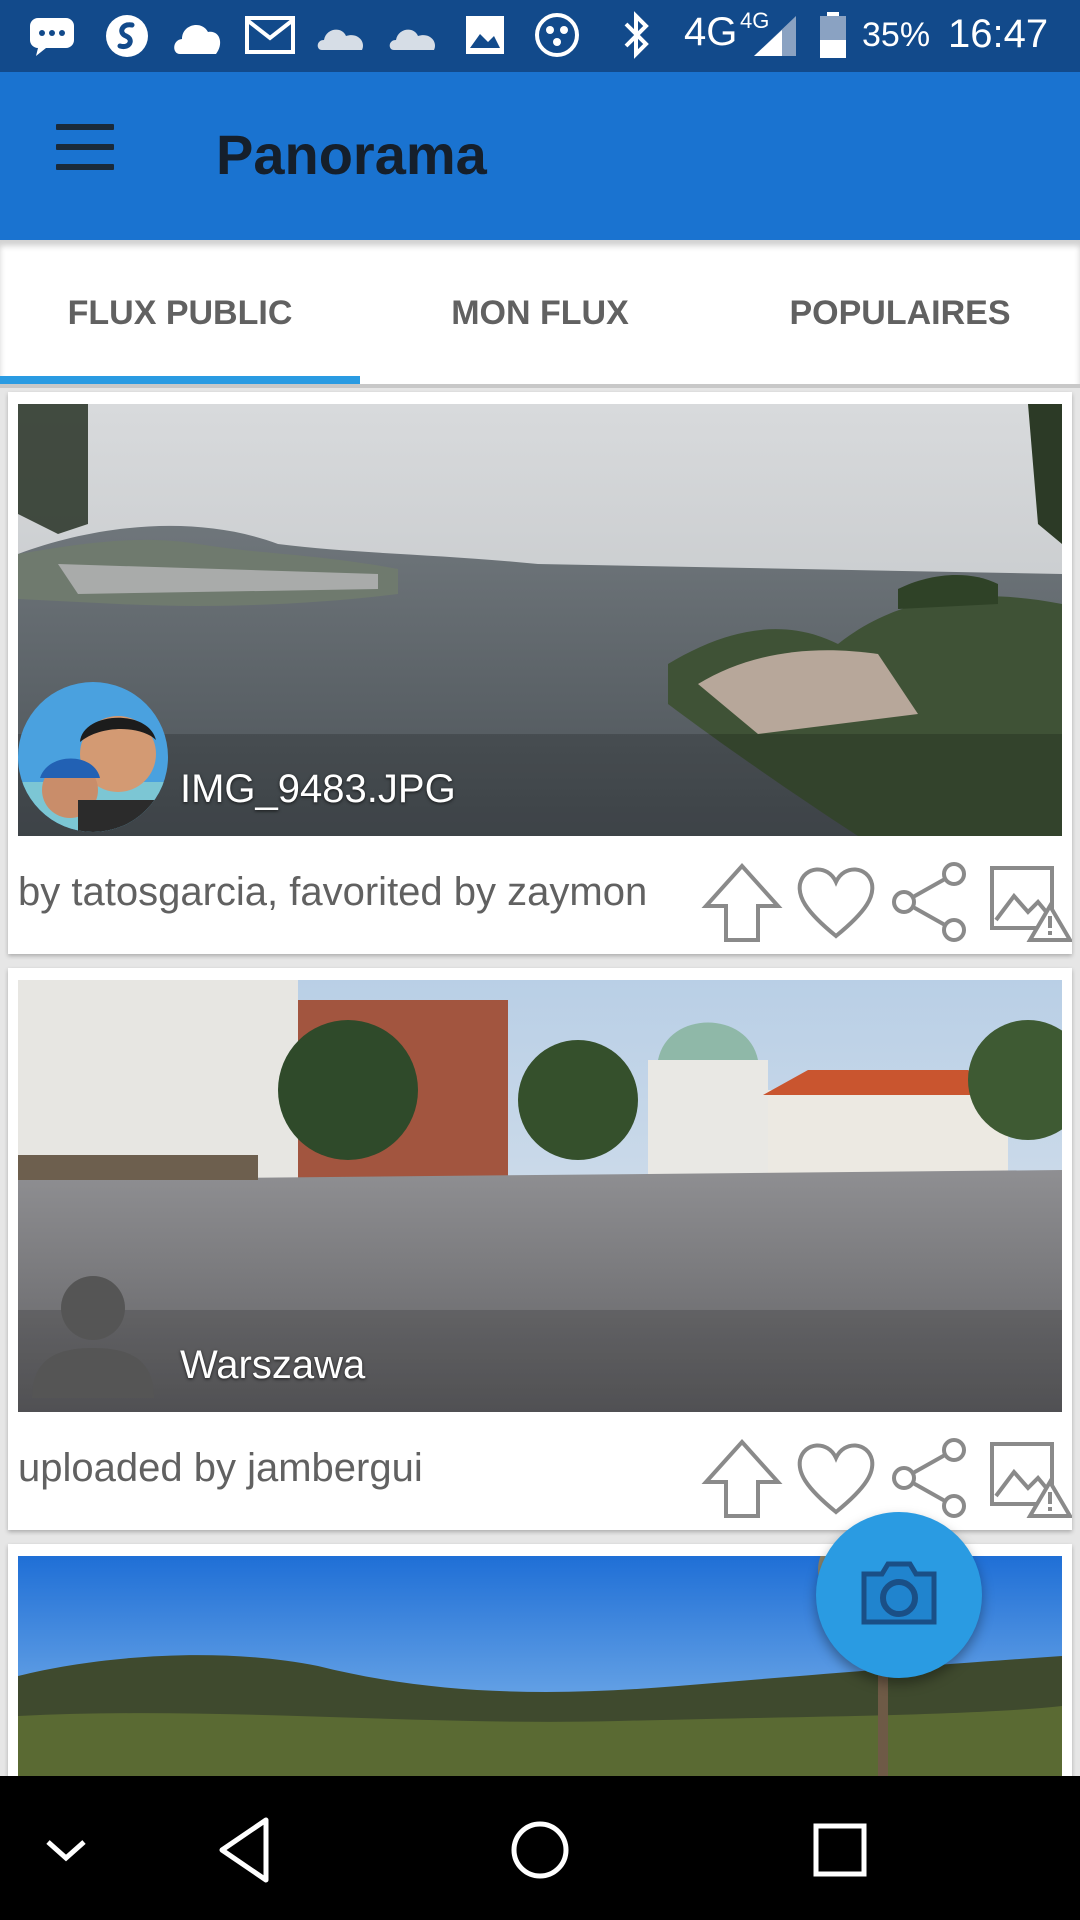 This screenshot has width=1080, height=1920. I want to click on network-type: 4G, so click(711, 32).